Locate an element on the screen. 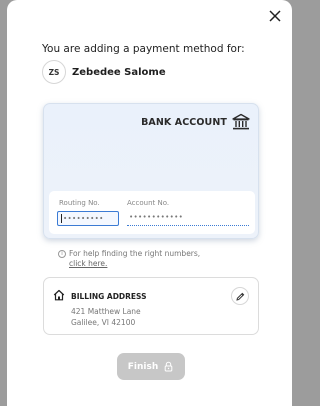 Image resolution: width=320 pixels, height=406 pixels. routing-number-value: ••••••••• is located at coordinates (83, 218).